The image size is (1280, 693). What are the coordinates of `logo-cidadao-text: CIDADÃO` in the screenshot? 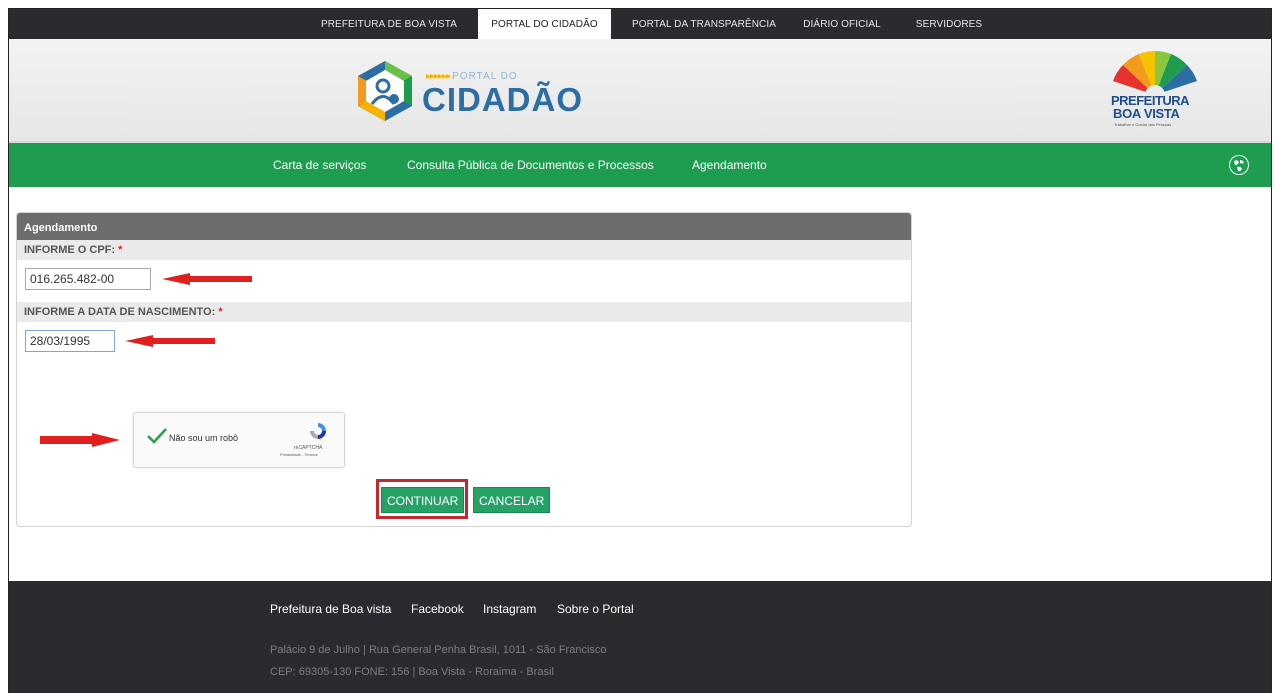 It's located at (502, 99).